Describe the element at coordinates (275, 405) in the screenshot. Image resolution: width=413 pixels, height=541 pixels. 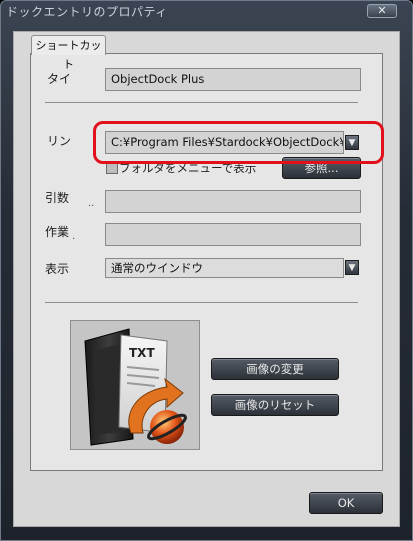
I see `reset-image-button: 画像のリセット` at that location.